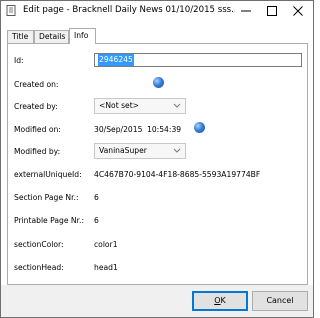  I want to click on maximize-button, so click(272, 11).